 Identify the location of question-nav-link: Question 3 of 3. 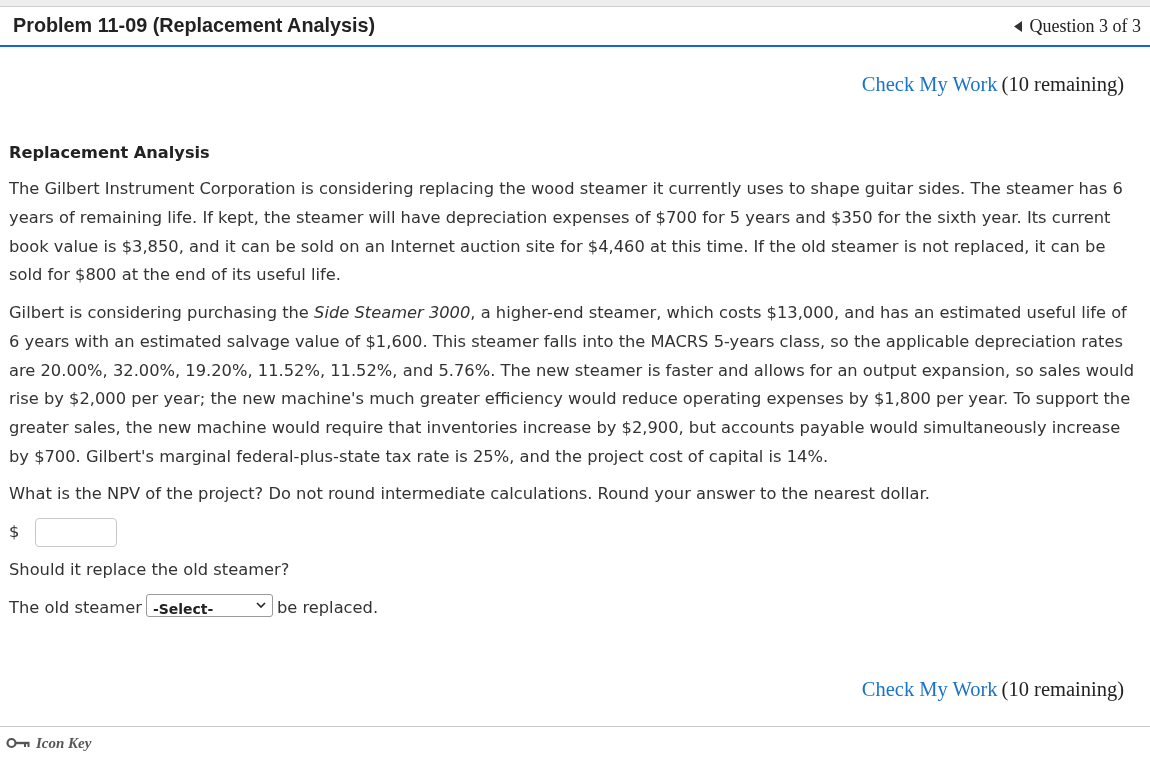
(1077, 26).